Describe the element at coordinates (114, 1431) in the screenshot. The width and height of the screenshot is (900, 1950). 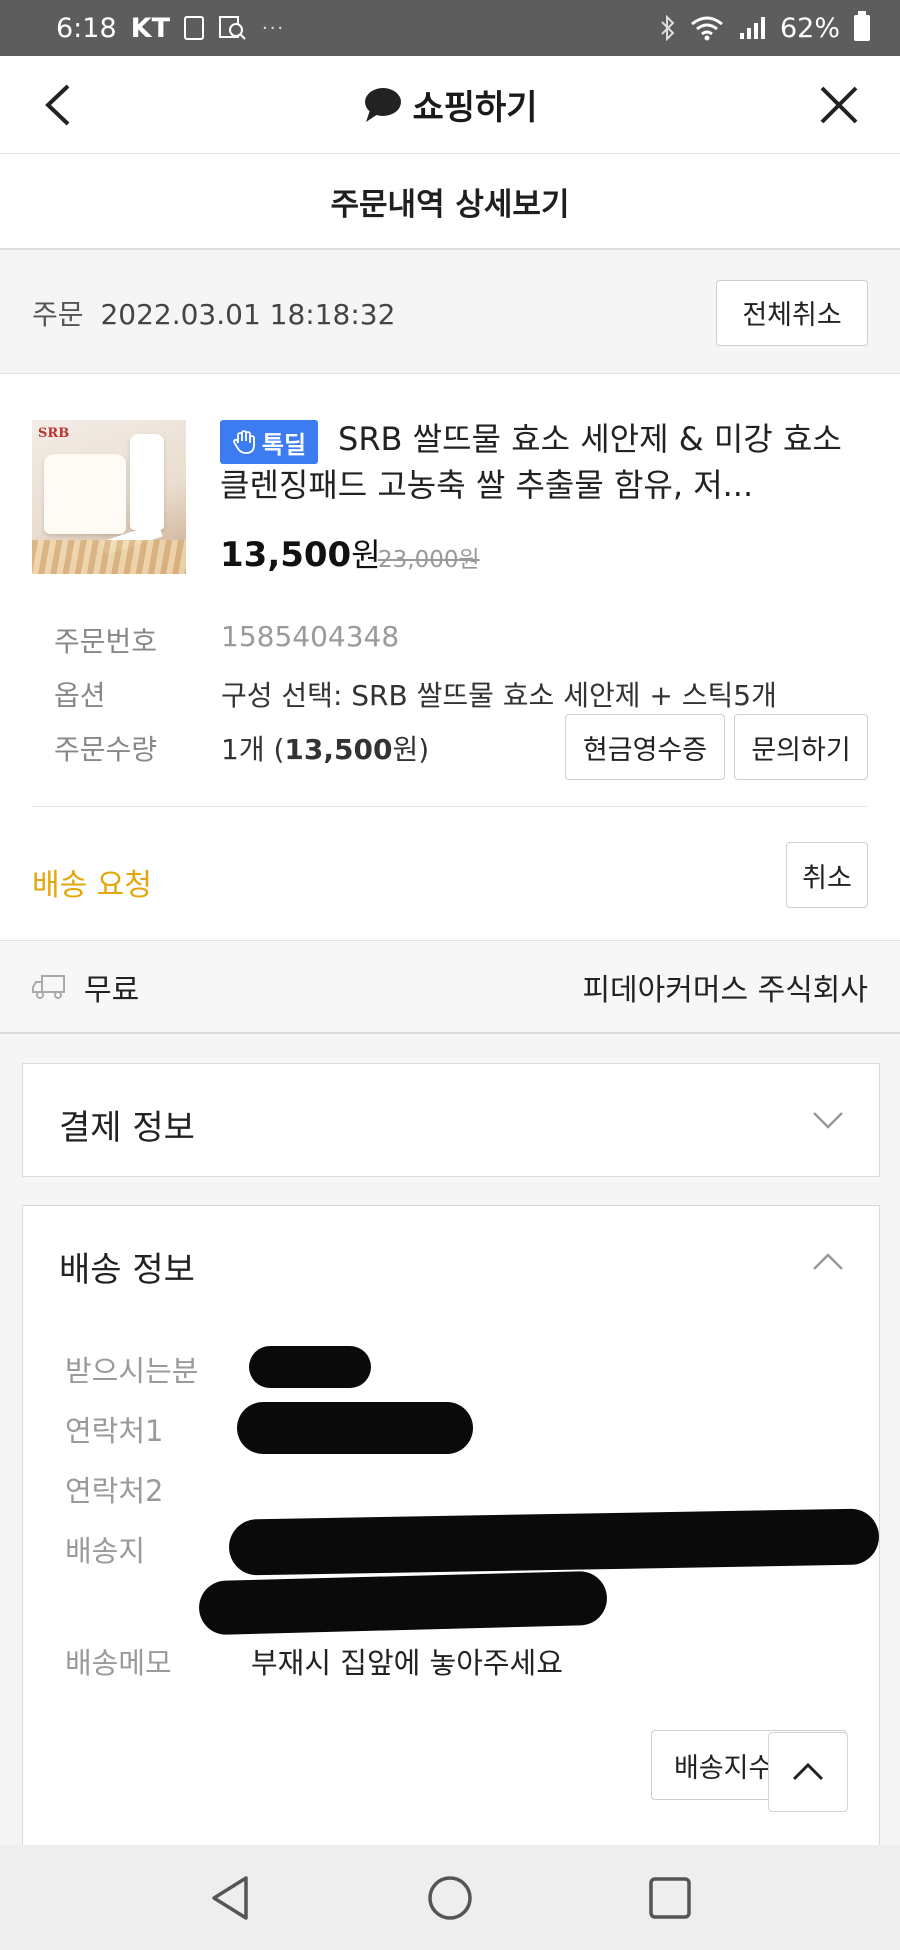
I see `contact1-label: 연락처1` at that location.